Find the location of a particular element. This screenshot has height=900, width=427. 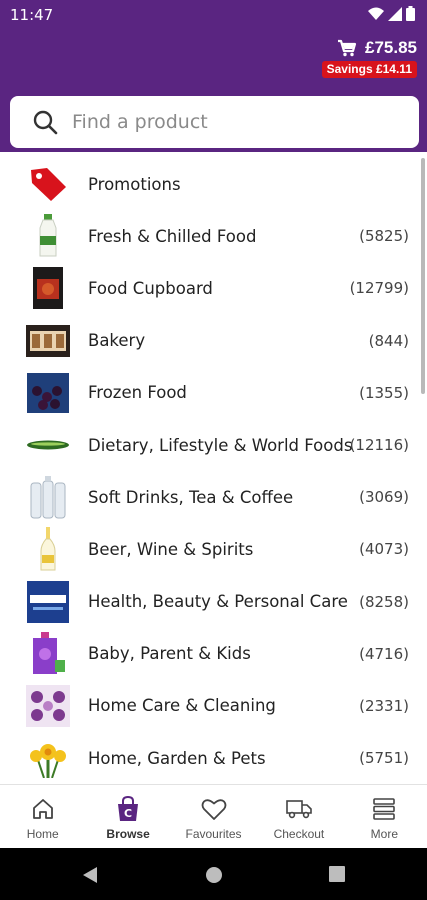

savings-badge: Savings £14.11 is located at coordinates (369, 69).